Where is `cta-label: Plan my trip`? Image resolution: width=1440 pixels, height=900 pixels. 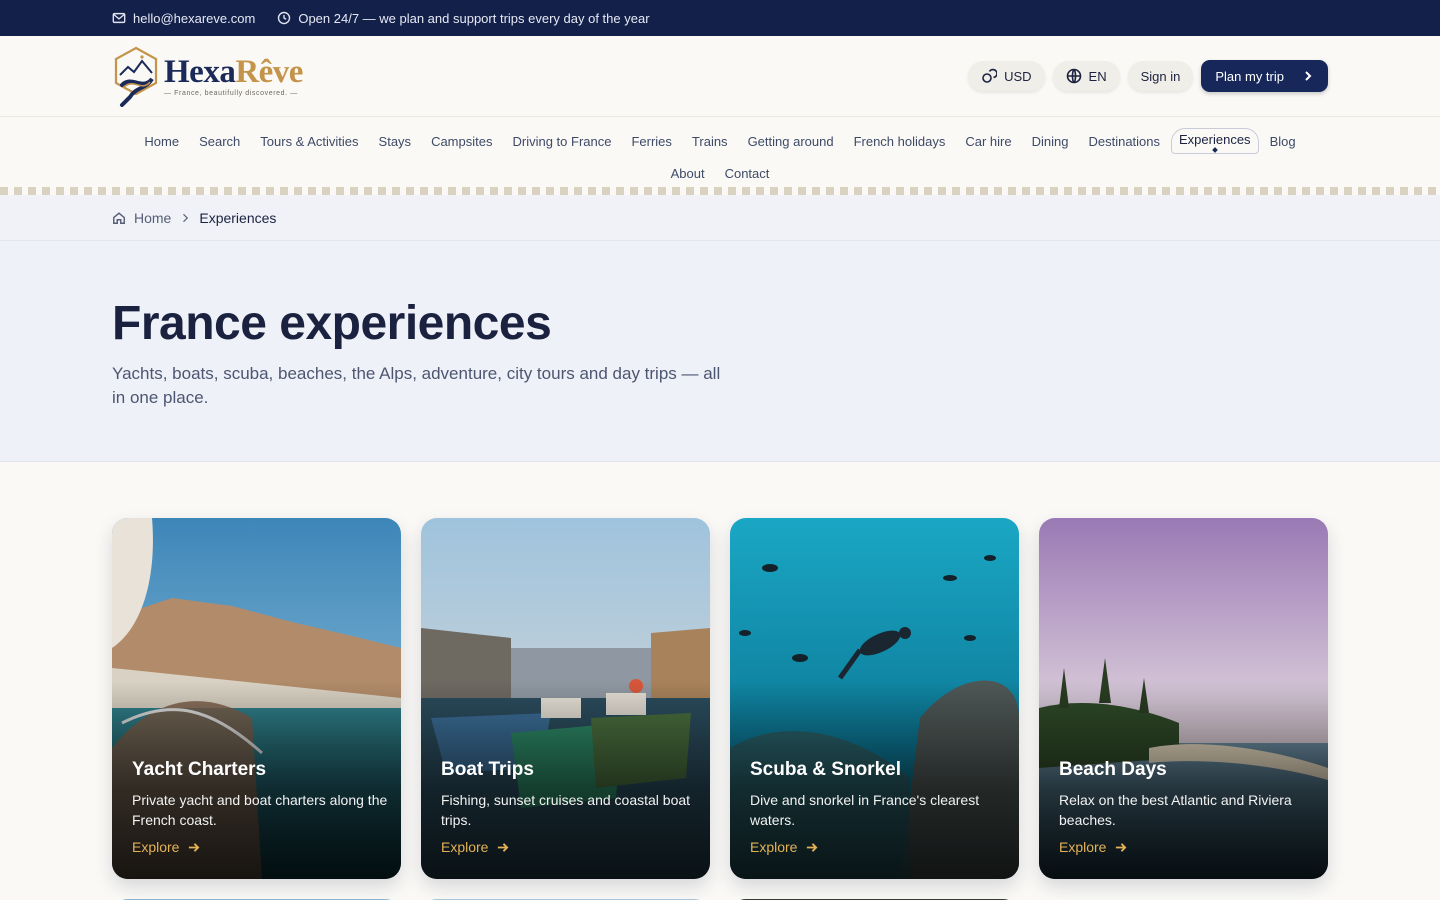 cta-label: Plan my trip is located at coordinates (1249, 76).